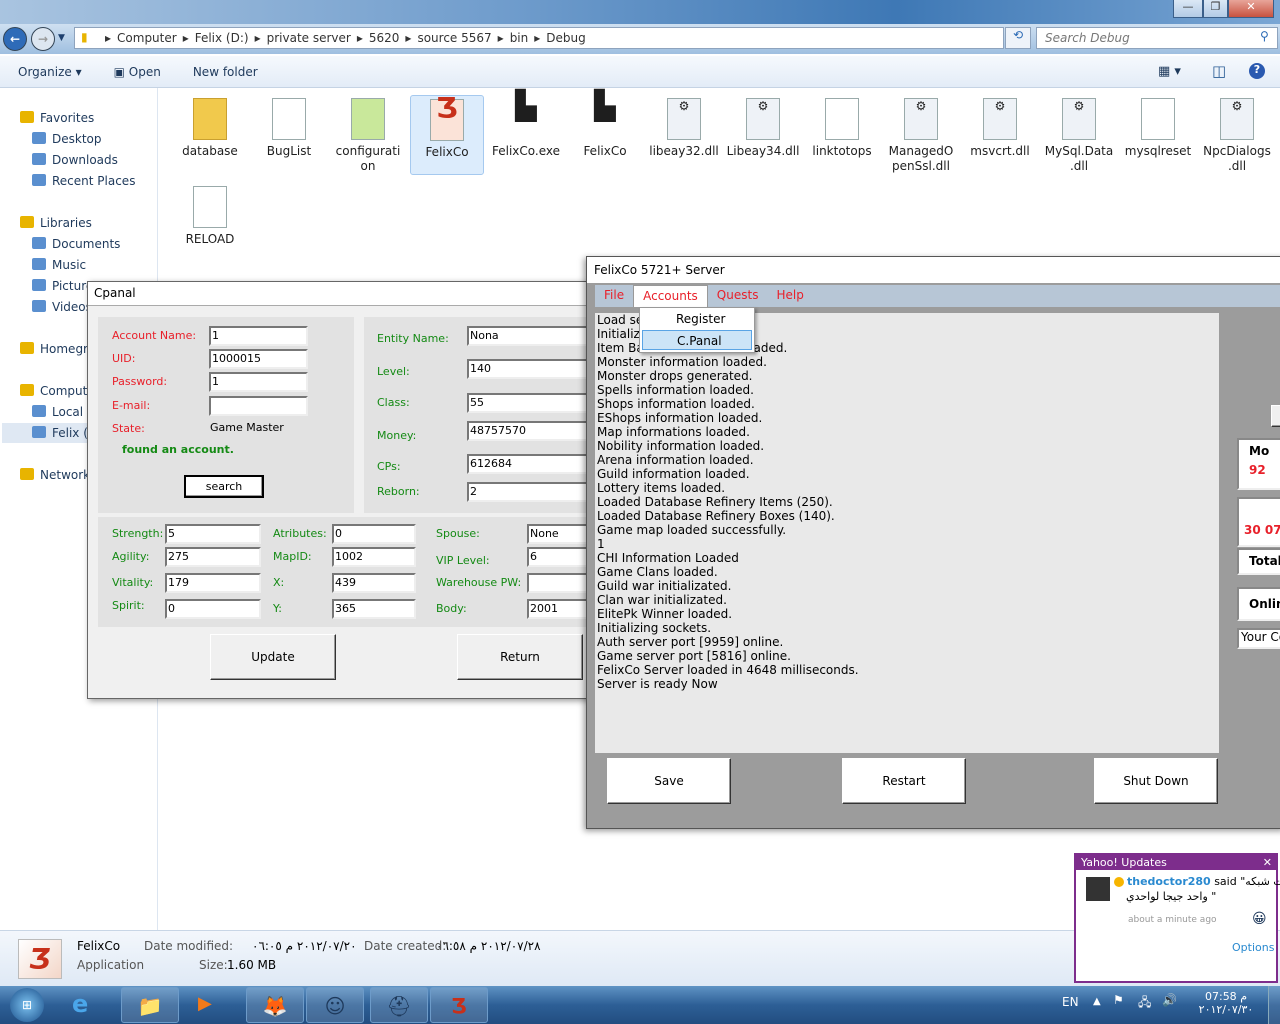 The height and width of the screenshot is (1024, 1280). What do you see at coordinates (520, 657) in the screenshot?
I see `return-button: Return` at bounding box center [520, 657].